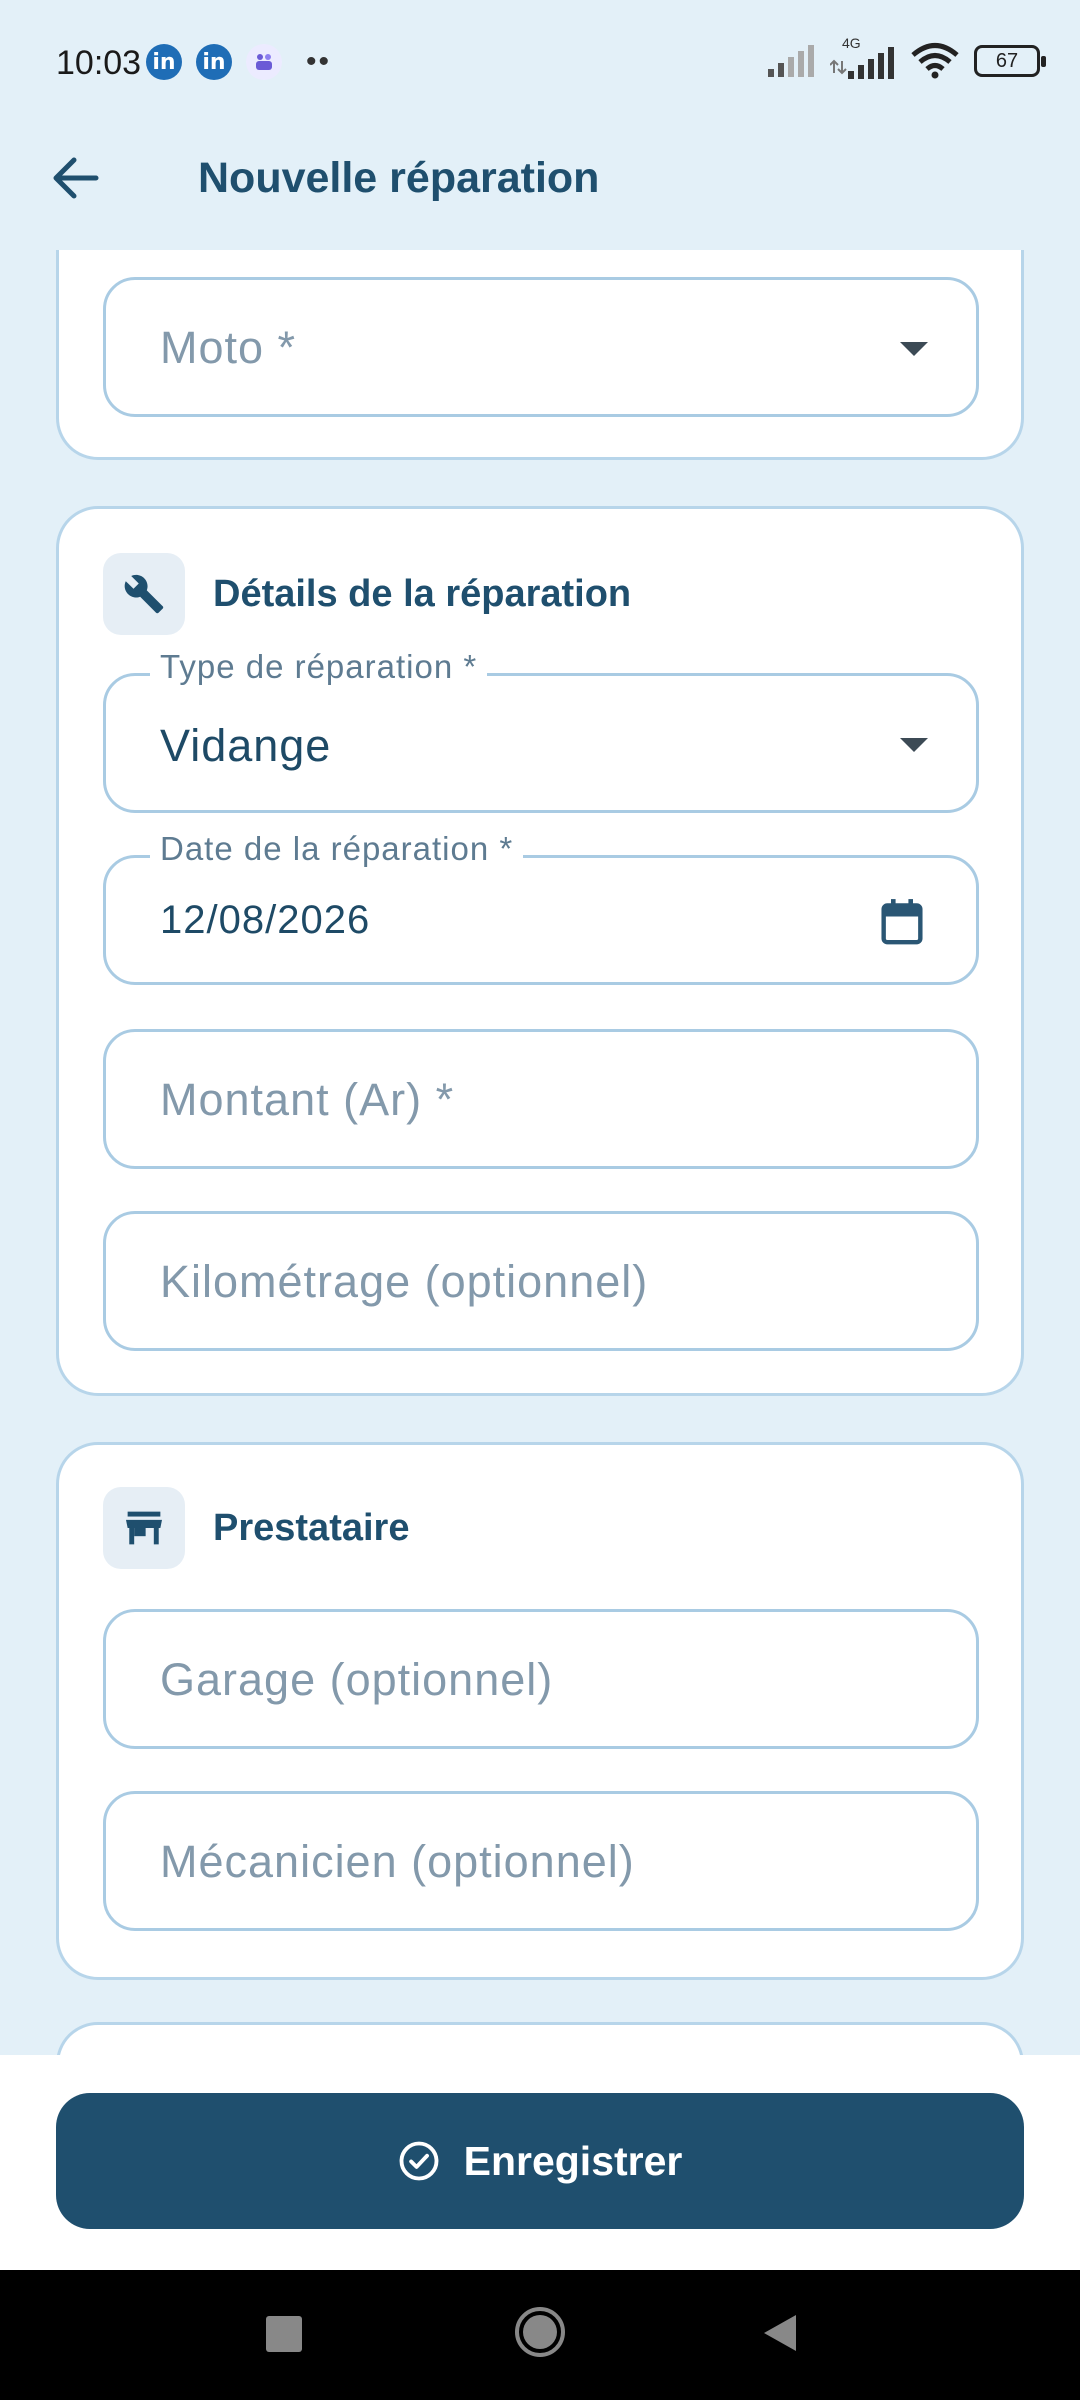  Describe the element at coordinates (337, 849) in the screenshot. I see `repair-date-label: Date de la réparation *` at that location.